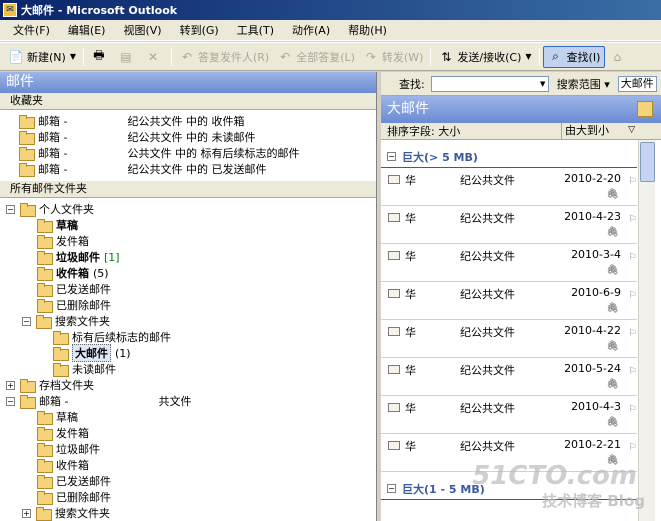 The image size is (661, 521). What do you see at coordinates (31, 30) in the screenshot?
I see `menu-file: 文件(F)` at bounding box center [31, 30].